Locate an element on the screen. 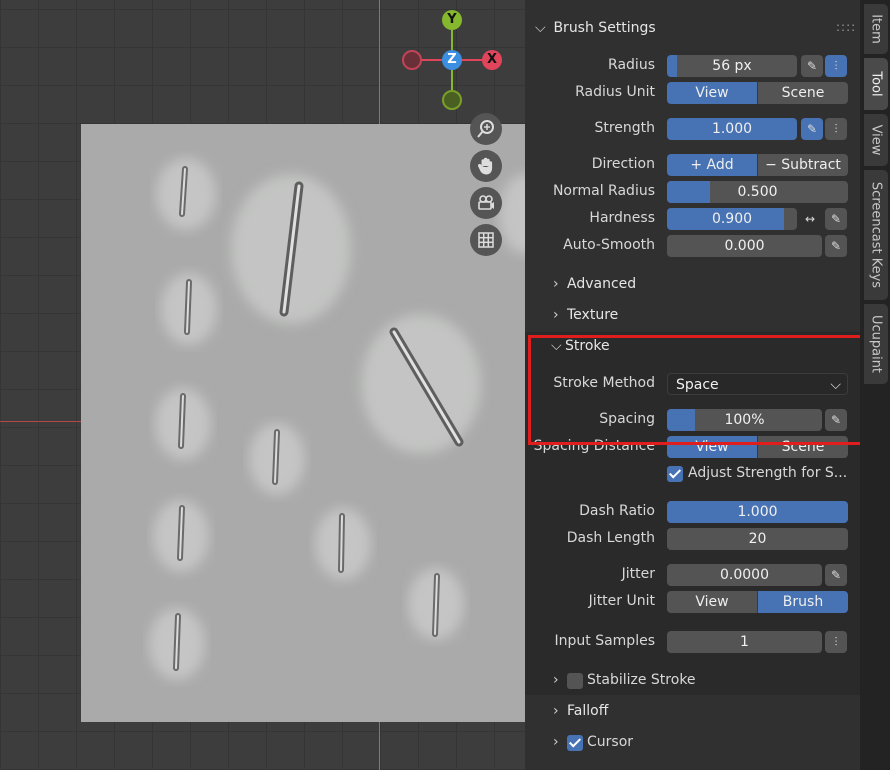  pan-hand-icon is located at coordinates (486, 166).